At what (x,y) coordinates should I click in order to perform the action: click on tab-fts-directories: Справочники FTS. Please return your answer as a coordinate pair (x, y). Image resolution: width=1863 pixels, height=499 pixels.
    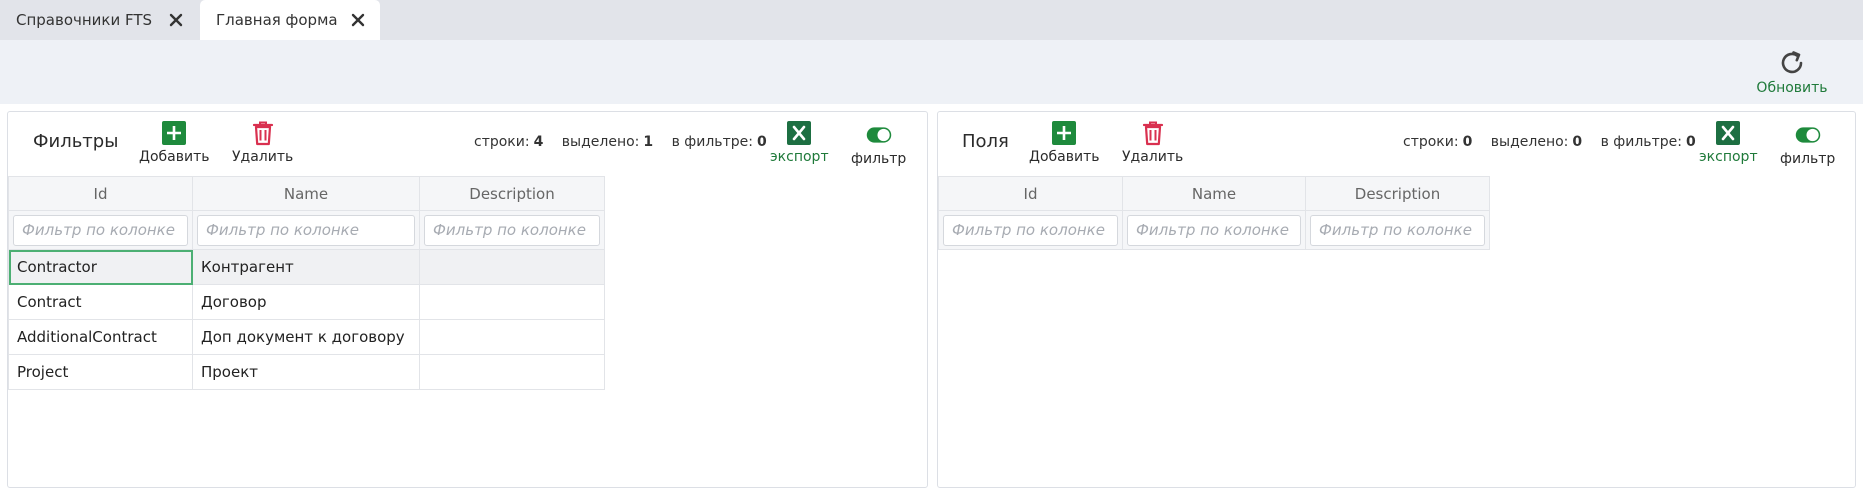
    Looking at the image, I should click on (98, 20).